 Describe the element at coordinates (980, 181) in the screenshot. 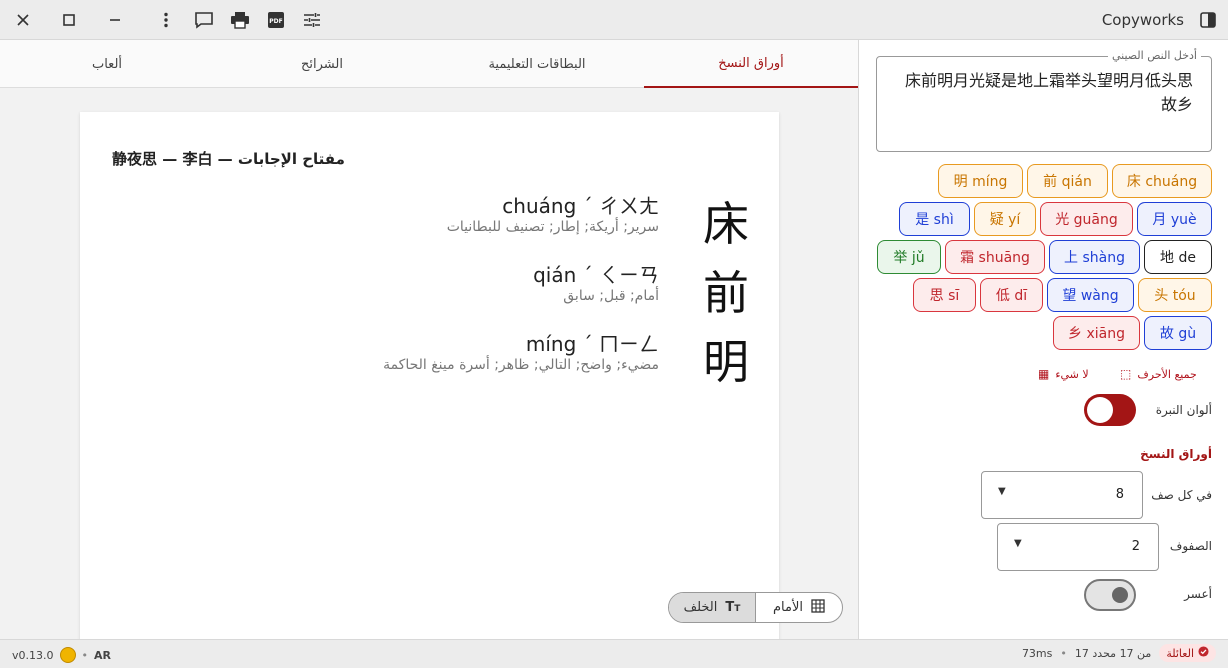

I see `char-chip: 明 míng` at that location.